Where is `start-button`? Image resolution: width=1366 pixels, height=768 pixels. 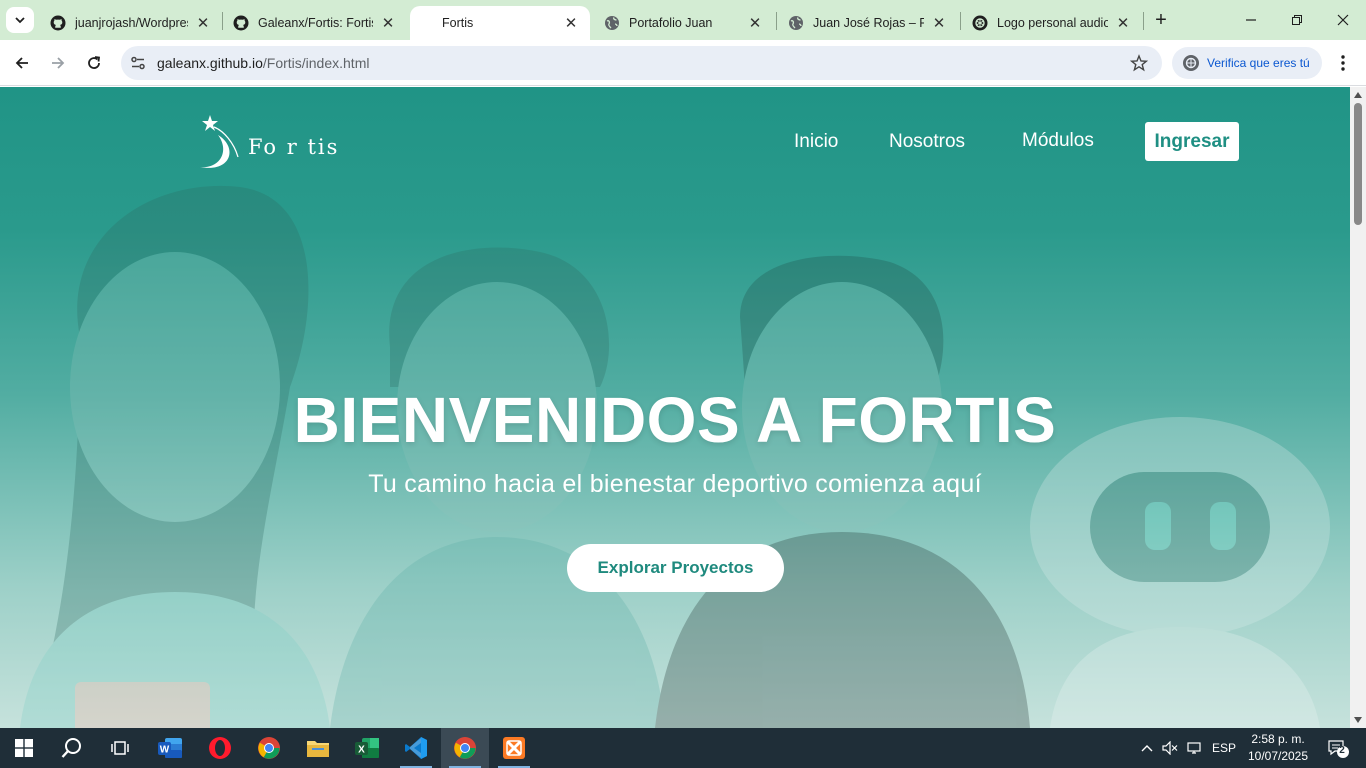 start-button is located at coordinates (24, 748).